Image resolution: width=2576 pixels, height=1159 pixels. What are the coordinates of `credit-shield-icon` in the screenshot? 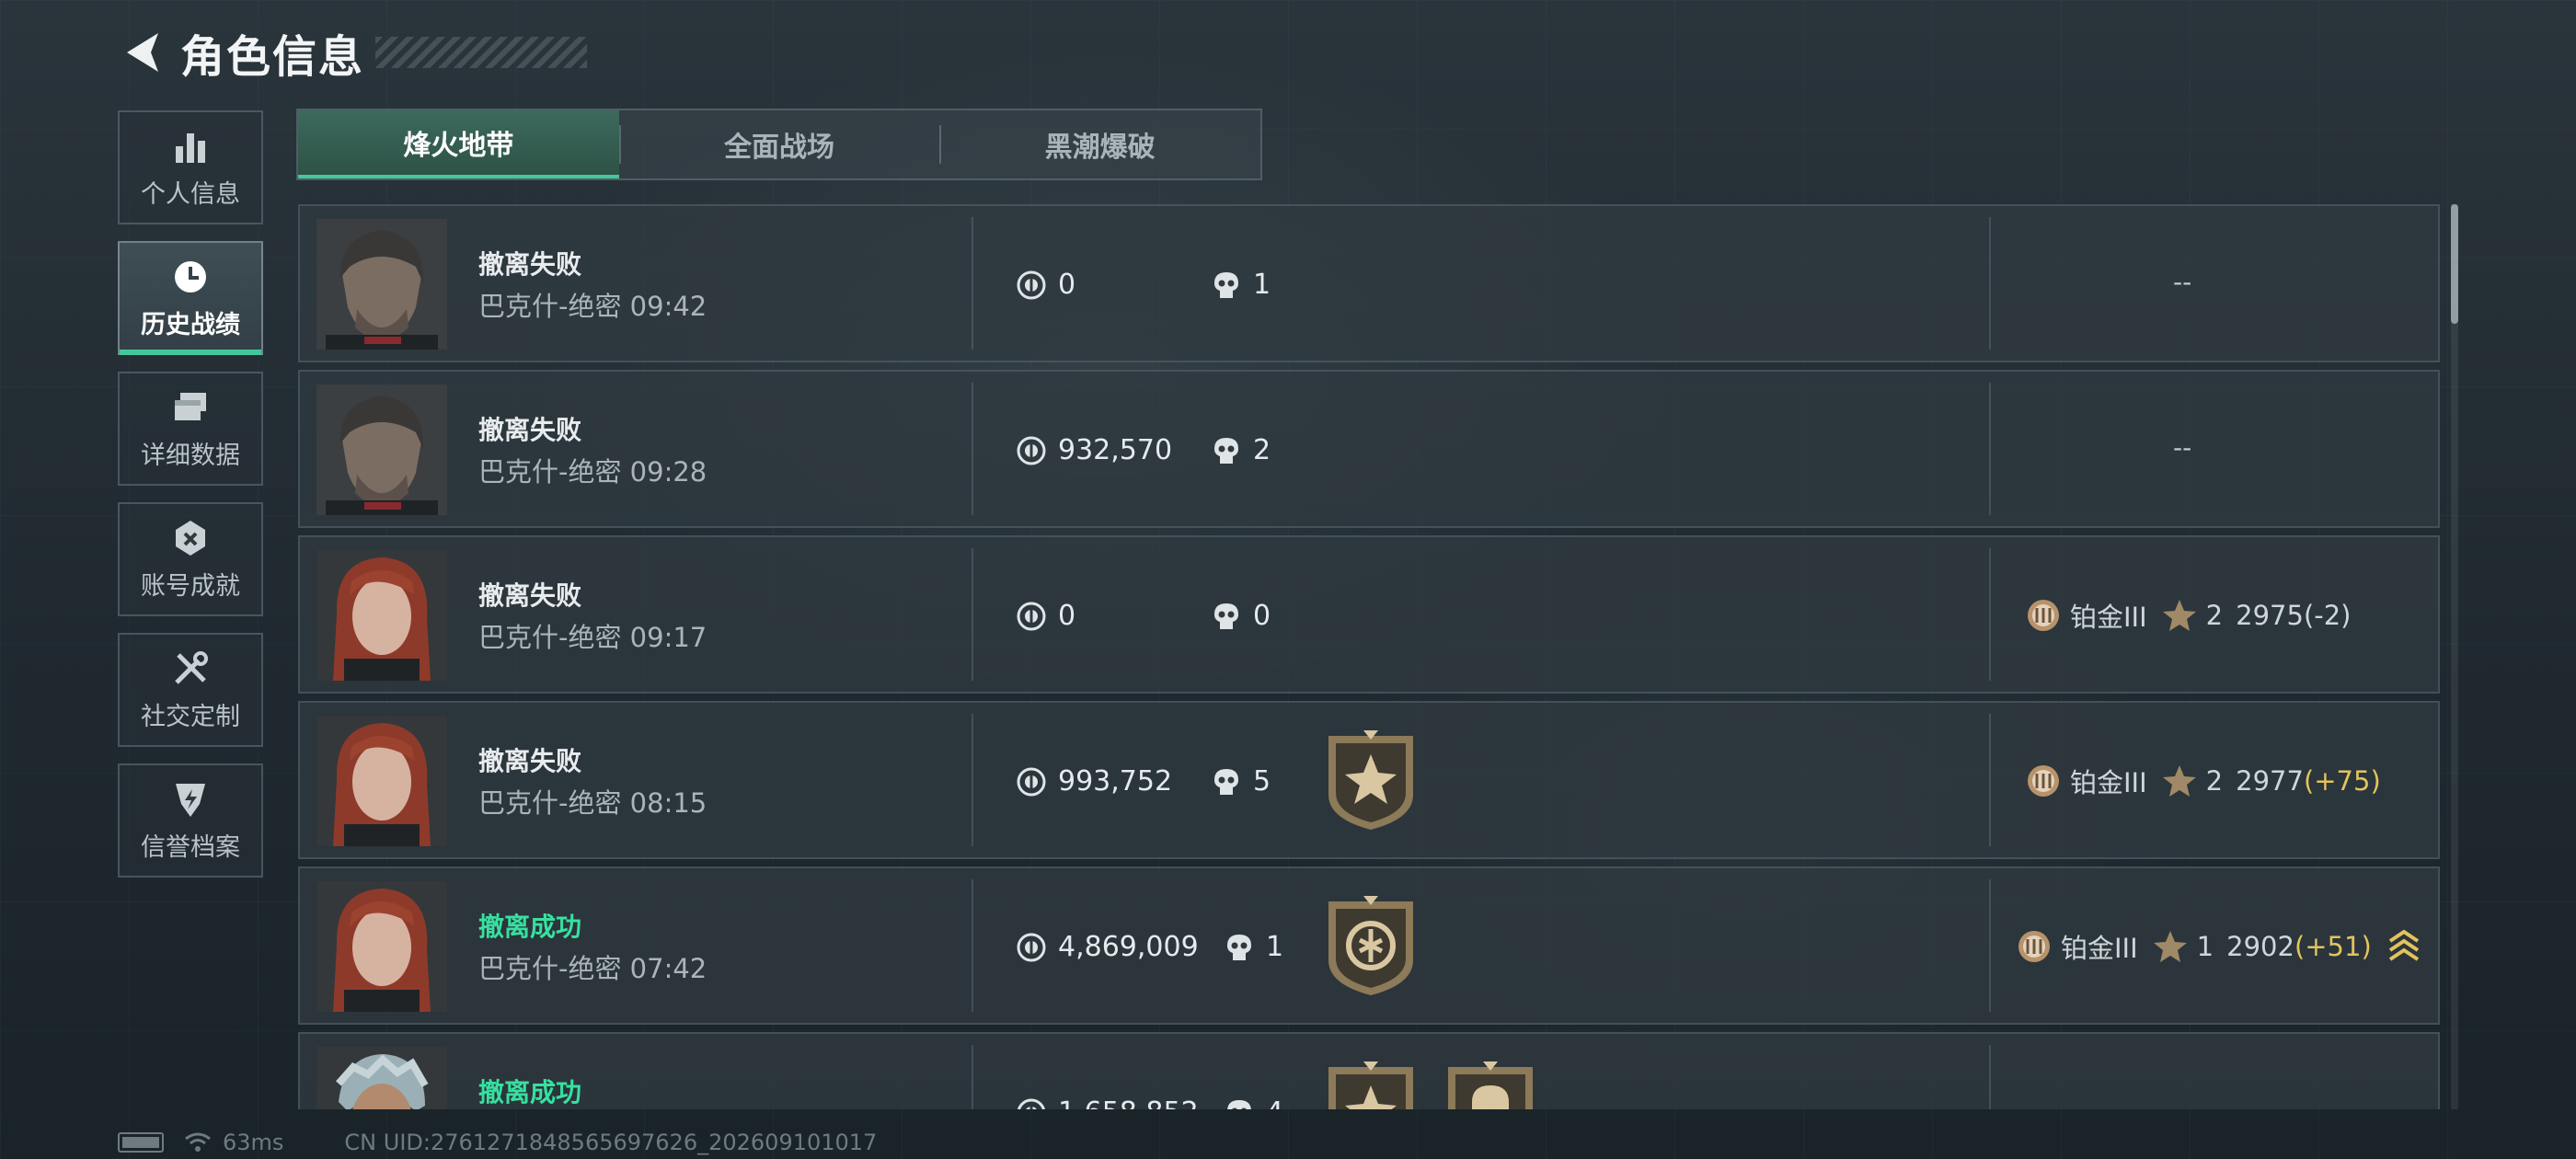 It's located at (190, 799).